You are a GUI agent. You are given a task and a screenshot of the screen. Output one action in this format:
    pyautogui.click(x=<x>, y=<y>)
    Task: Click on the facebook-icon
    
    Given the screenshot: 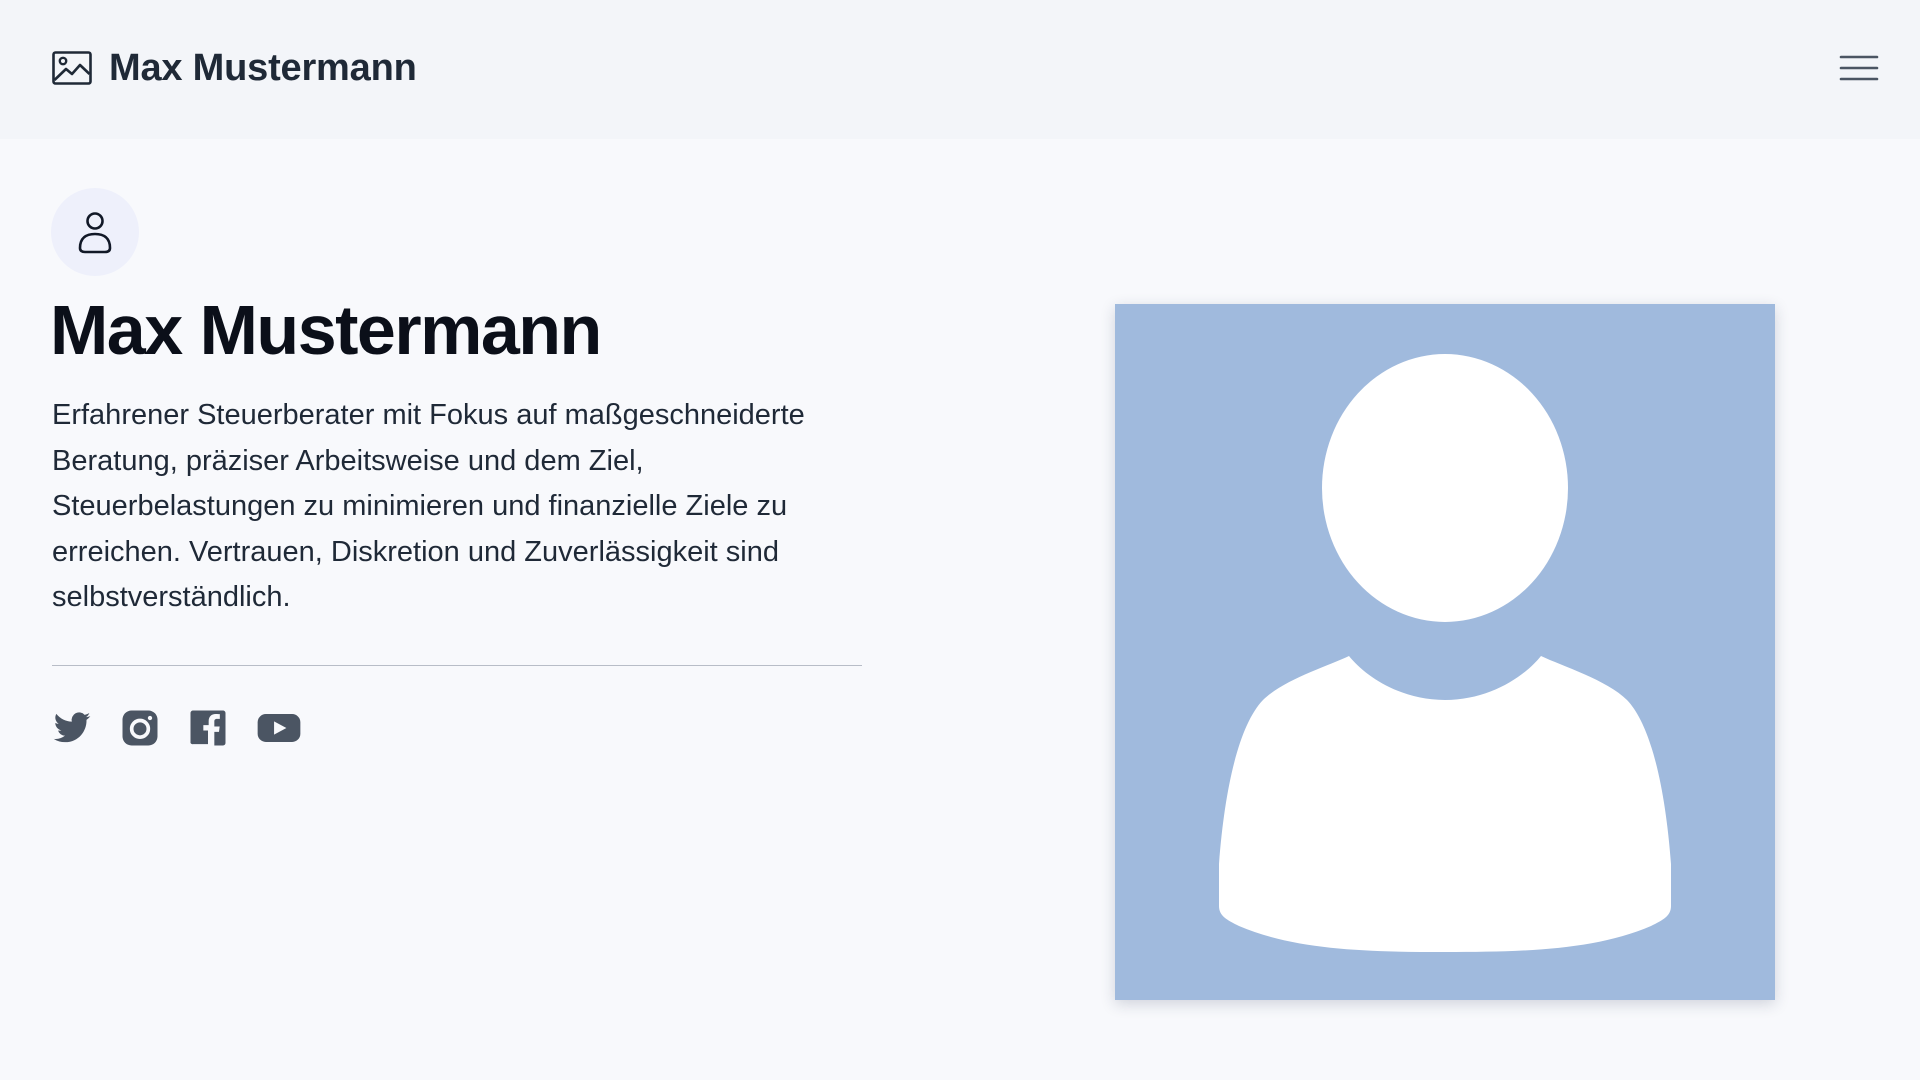 What is the action you would take?
    pyautogui.click(x=208, y=728)
    